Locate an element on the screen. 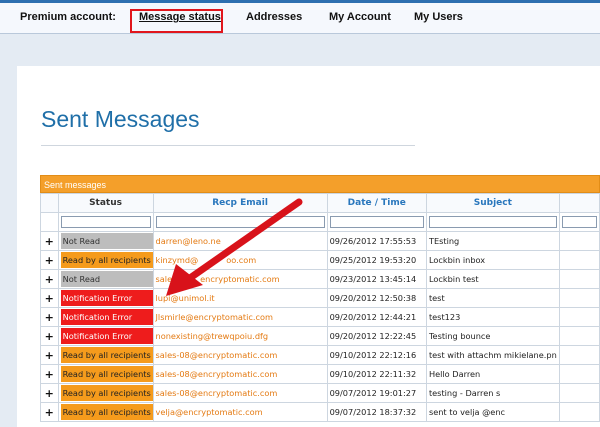 The height and width of the screenshot is (427, 600). filter-cell-status is located at coordinates (105, 222).